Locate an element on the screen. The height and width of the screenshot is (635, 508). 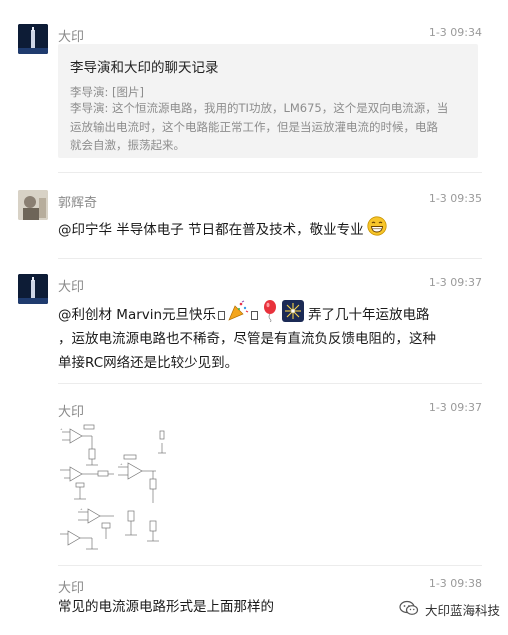
balloon-icon is located at coordinates (270, 315).